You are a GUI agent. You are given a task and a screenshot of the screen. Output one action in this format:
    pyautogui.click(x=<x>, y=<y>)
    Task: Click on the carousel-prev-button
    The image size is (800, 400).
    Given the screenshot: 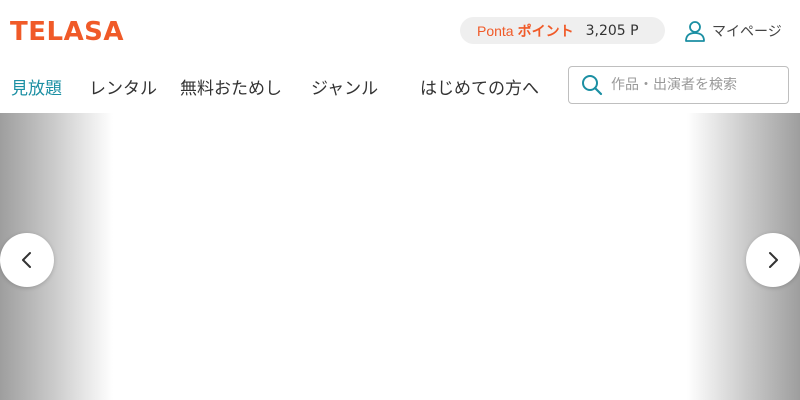 What is the action you would take?
    pyautogui.click(x=27, y=260)
    